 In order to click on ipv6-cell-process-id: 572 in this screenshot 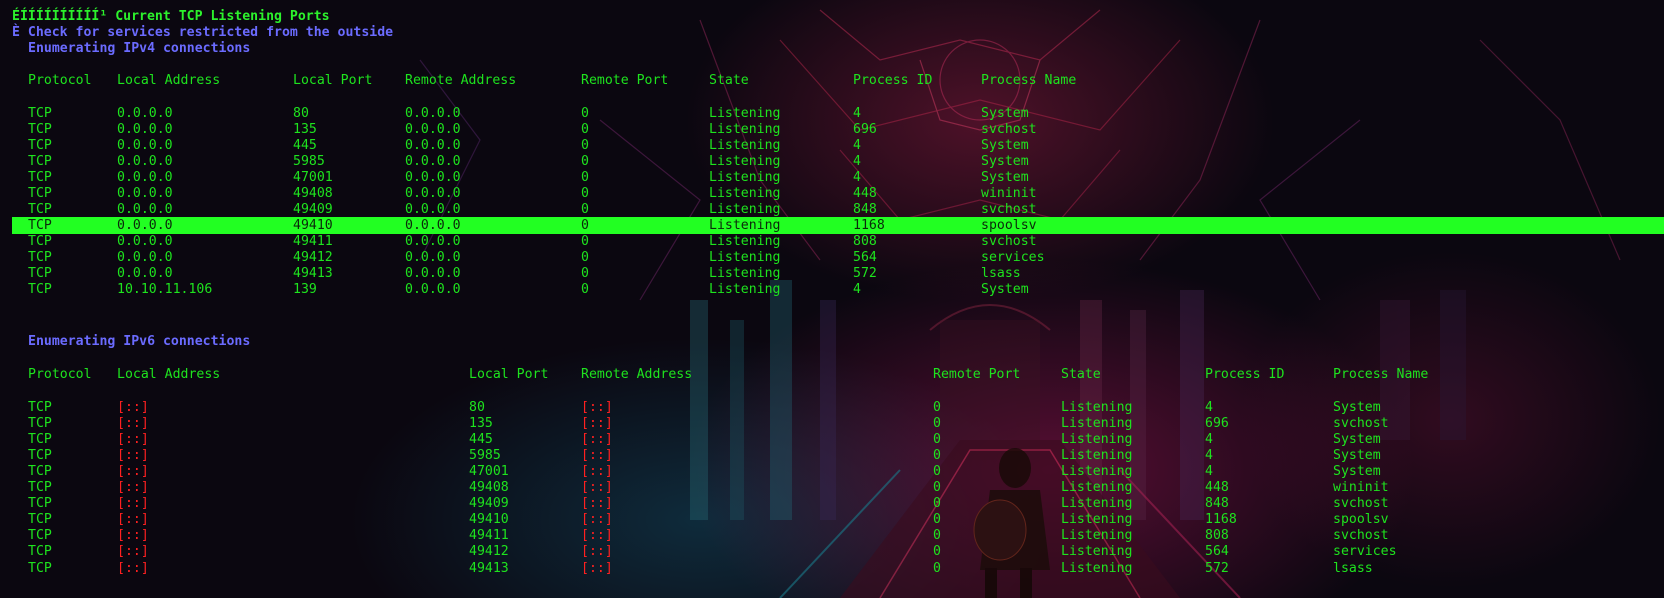, I will do `click(1217, 568)`.